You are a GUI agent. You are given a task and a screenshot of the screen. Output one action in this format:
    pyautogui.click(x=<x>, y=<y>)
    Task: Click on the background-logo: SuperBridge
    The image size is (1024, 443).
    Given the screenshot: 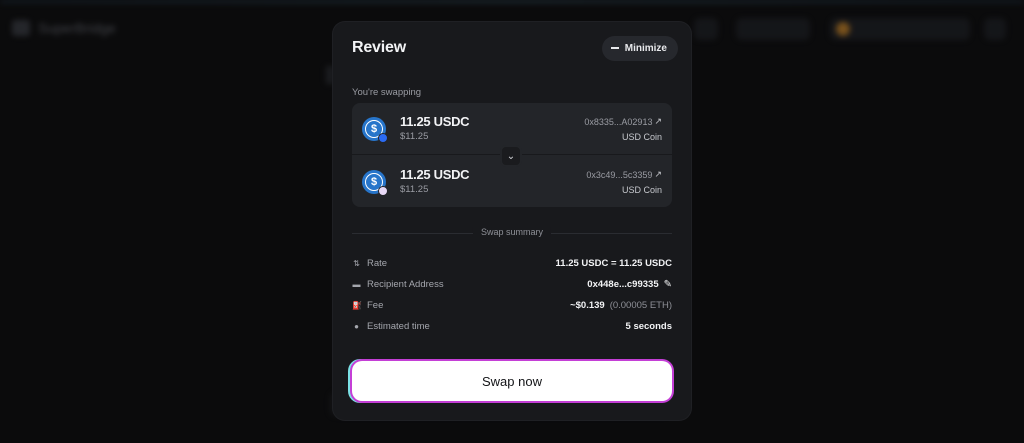 What is the action you would take?
    pyautogui.click(x=64, y=28)
    